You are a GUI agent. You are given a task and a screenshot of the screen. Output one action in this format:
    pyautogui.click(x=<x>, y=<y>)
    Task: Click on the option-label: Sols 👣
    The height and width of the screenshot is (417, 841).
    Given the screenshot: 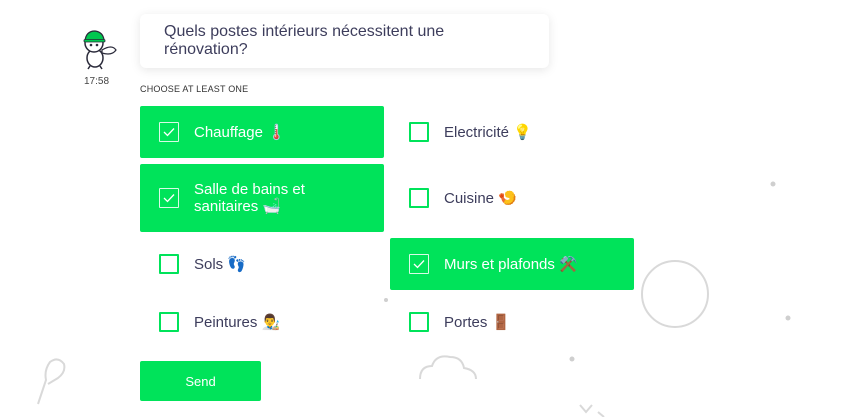 What is the action you would take?
    pyautogui.click(x=220, y=264)
    